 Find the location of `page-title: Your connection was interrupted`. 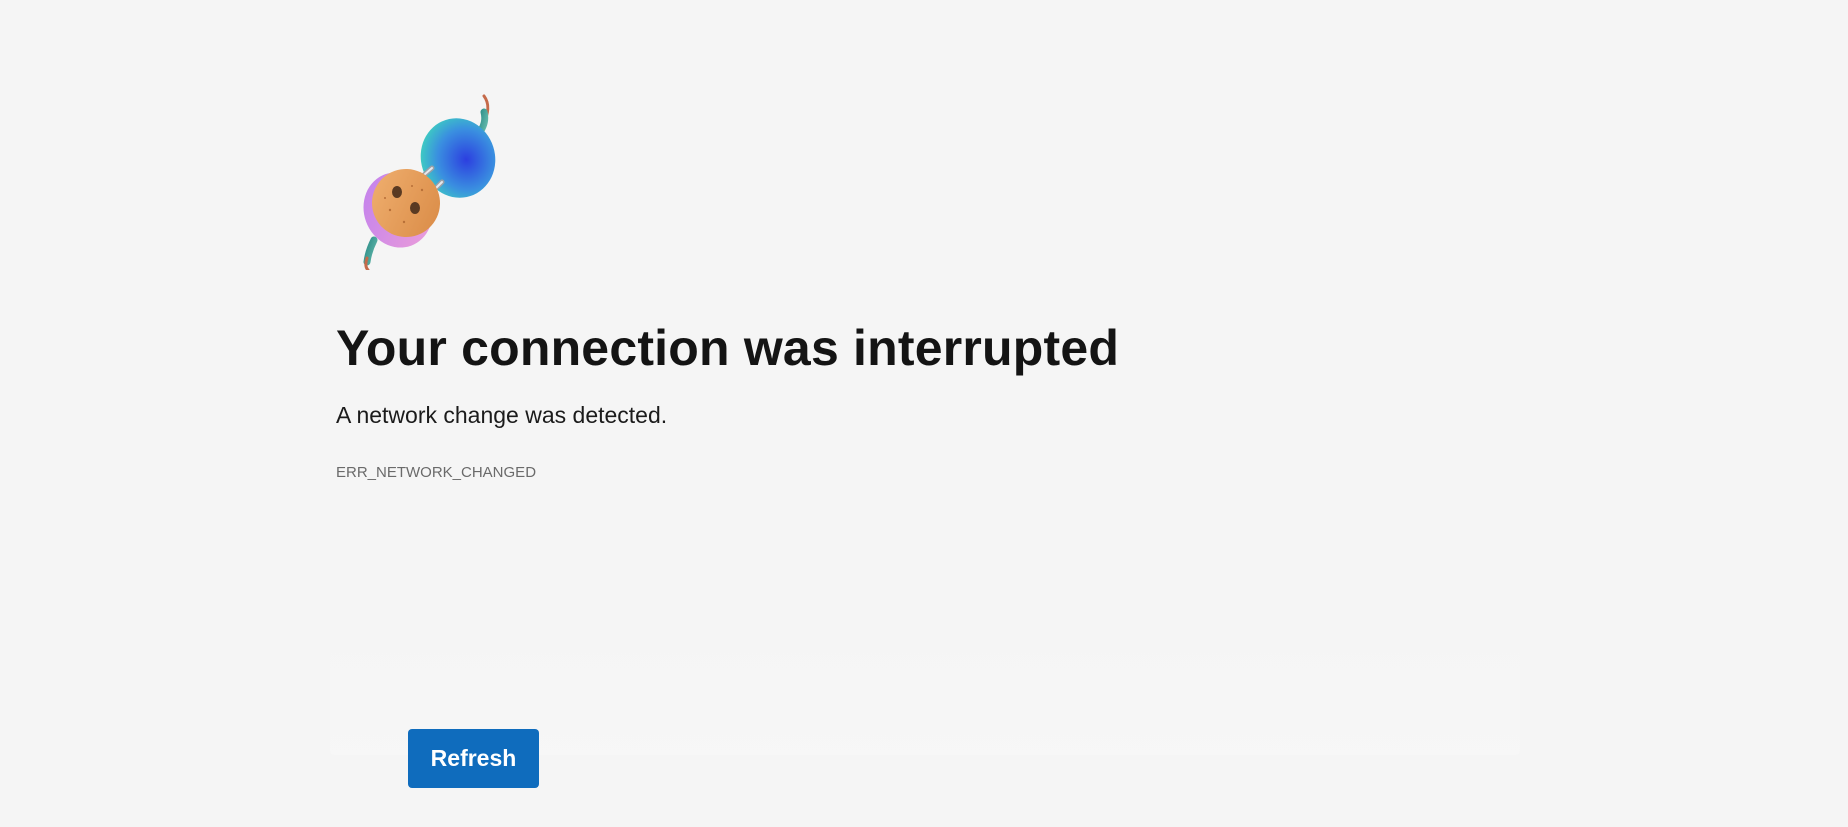

page-title: Your connection was interrupted is located at coordinates (728, 348).